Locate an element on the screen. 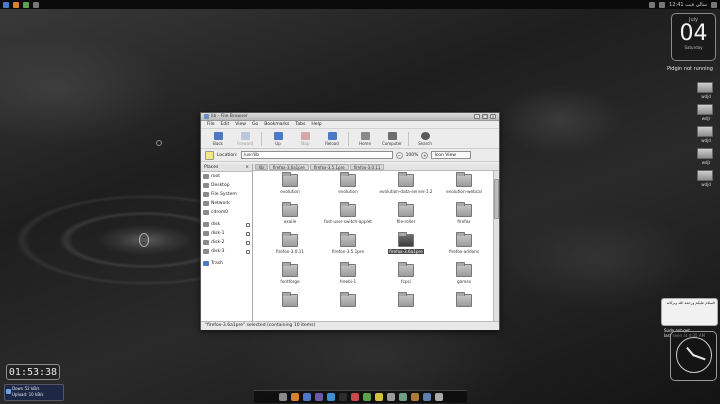 This screenshot has height=404, width=720. vertical-scrollbar is located at coordinates (496, 247).